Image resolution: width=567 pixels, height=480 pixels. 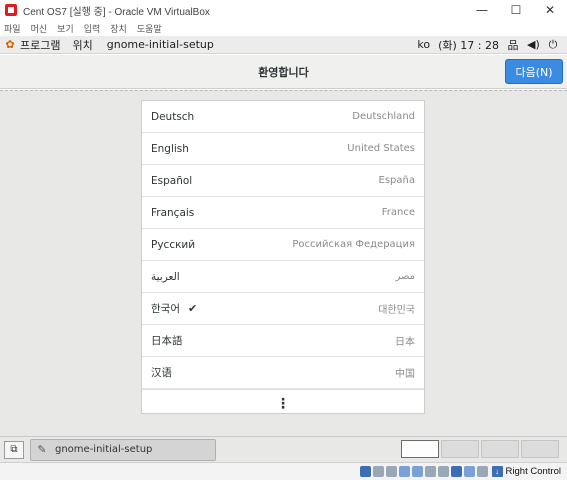 What do you see at coordinates (381, 148) in the screenshot?
I see `language-region: United States` at bounding box center [381, 148].